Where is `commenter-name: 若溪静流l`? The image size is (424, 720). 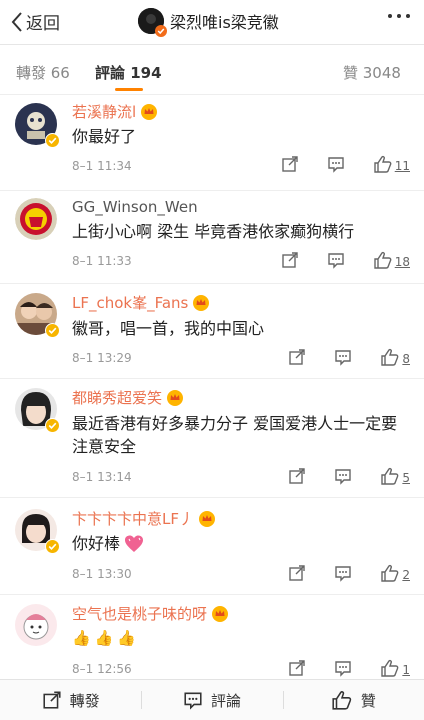
commenter-name: 若溪静流l is located at coordinates (115, 111).